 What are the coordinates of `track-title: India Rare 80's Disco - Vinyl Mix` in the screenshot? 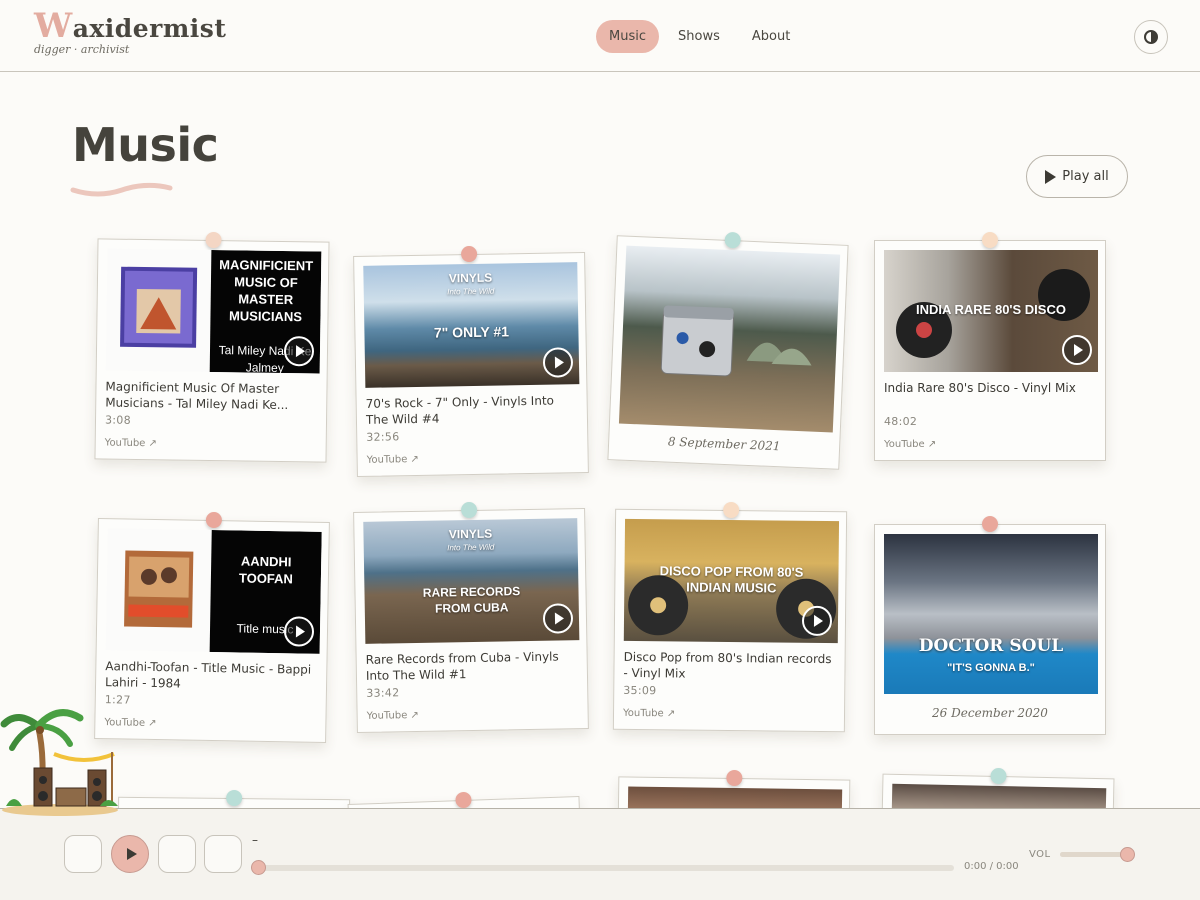 It's located at (980, 388).